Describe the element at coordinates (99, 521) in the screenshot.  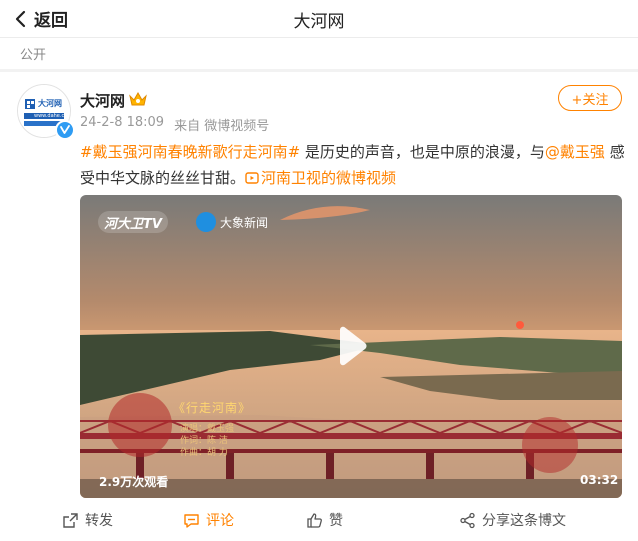
I see `repost-label: 转发` at that location.